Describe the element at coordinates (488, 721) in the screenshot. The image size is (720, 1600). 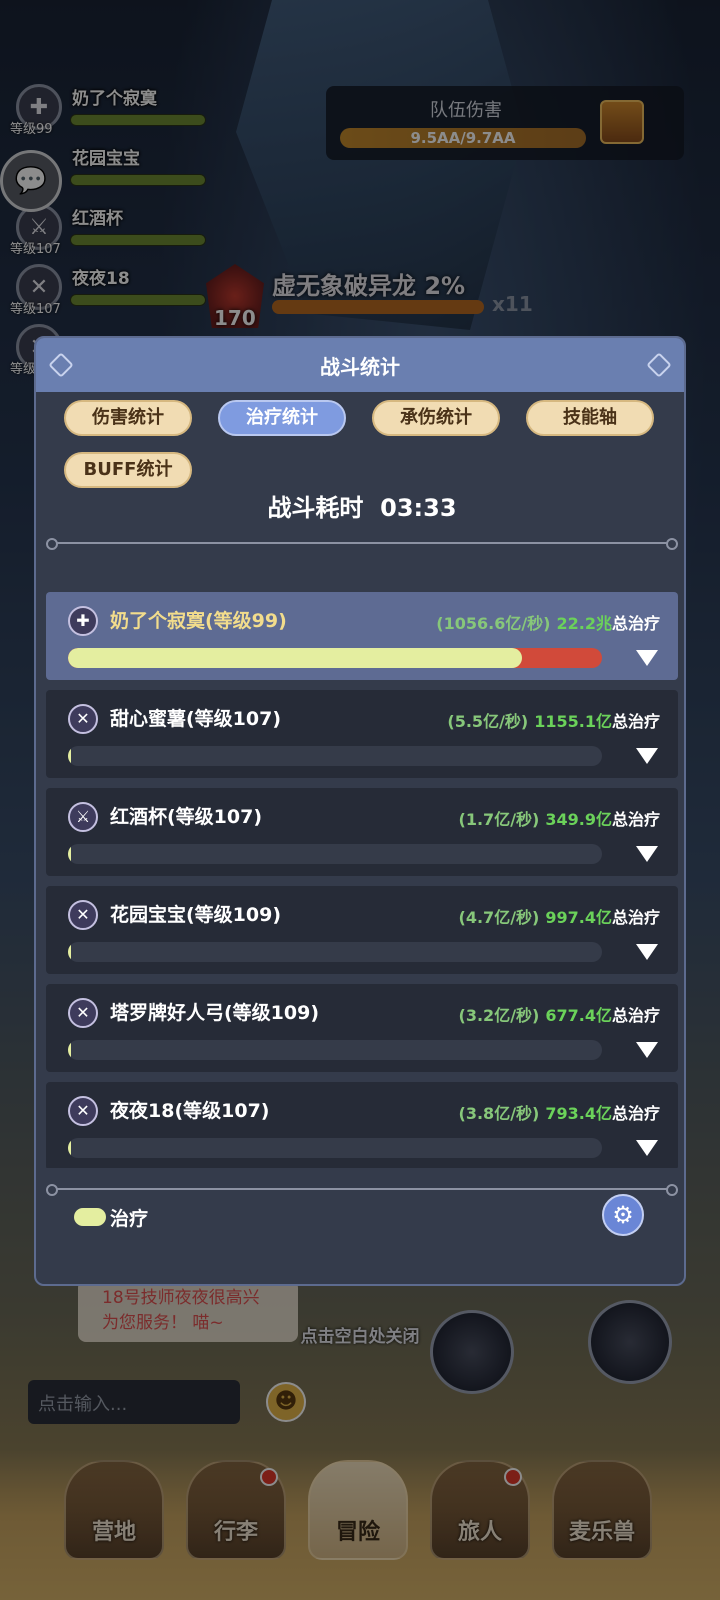
I see `heal-rate: (5.5亿/秒)` at that location.